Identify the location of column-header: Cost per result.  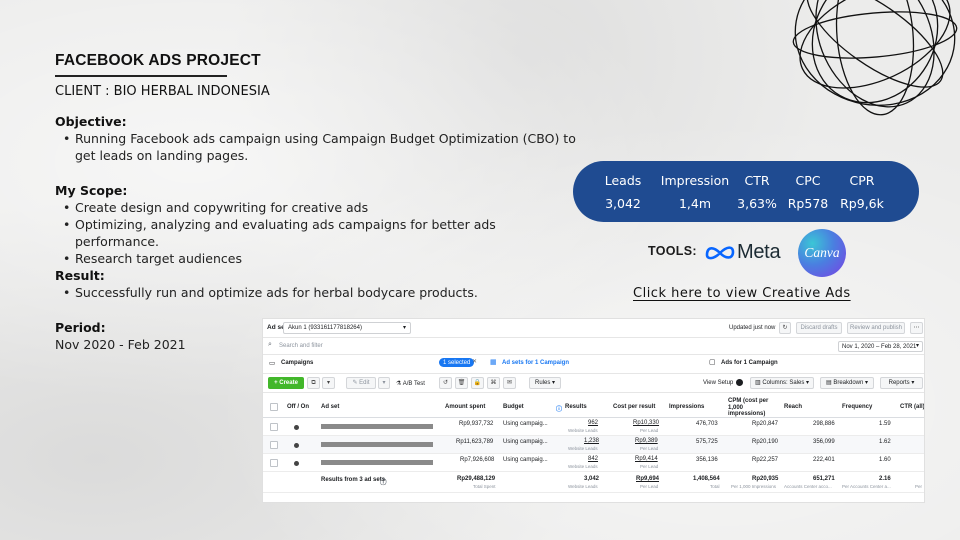
(634, 407).